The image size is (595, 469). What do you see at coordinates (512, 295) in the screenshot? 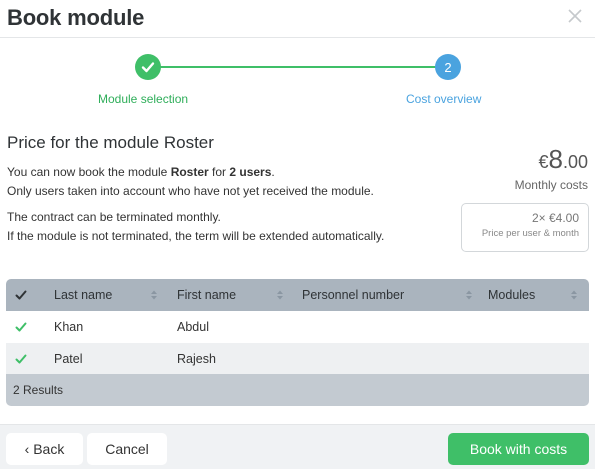
I see `column-label: Modules` at bounding box center [512, 295].